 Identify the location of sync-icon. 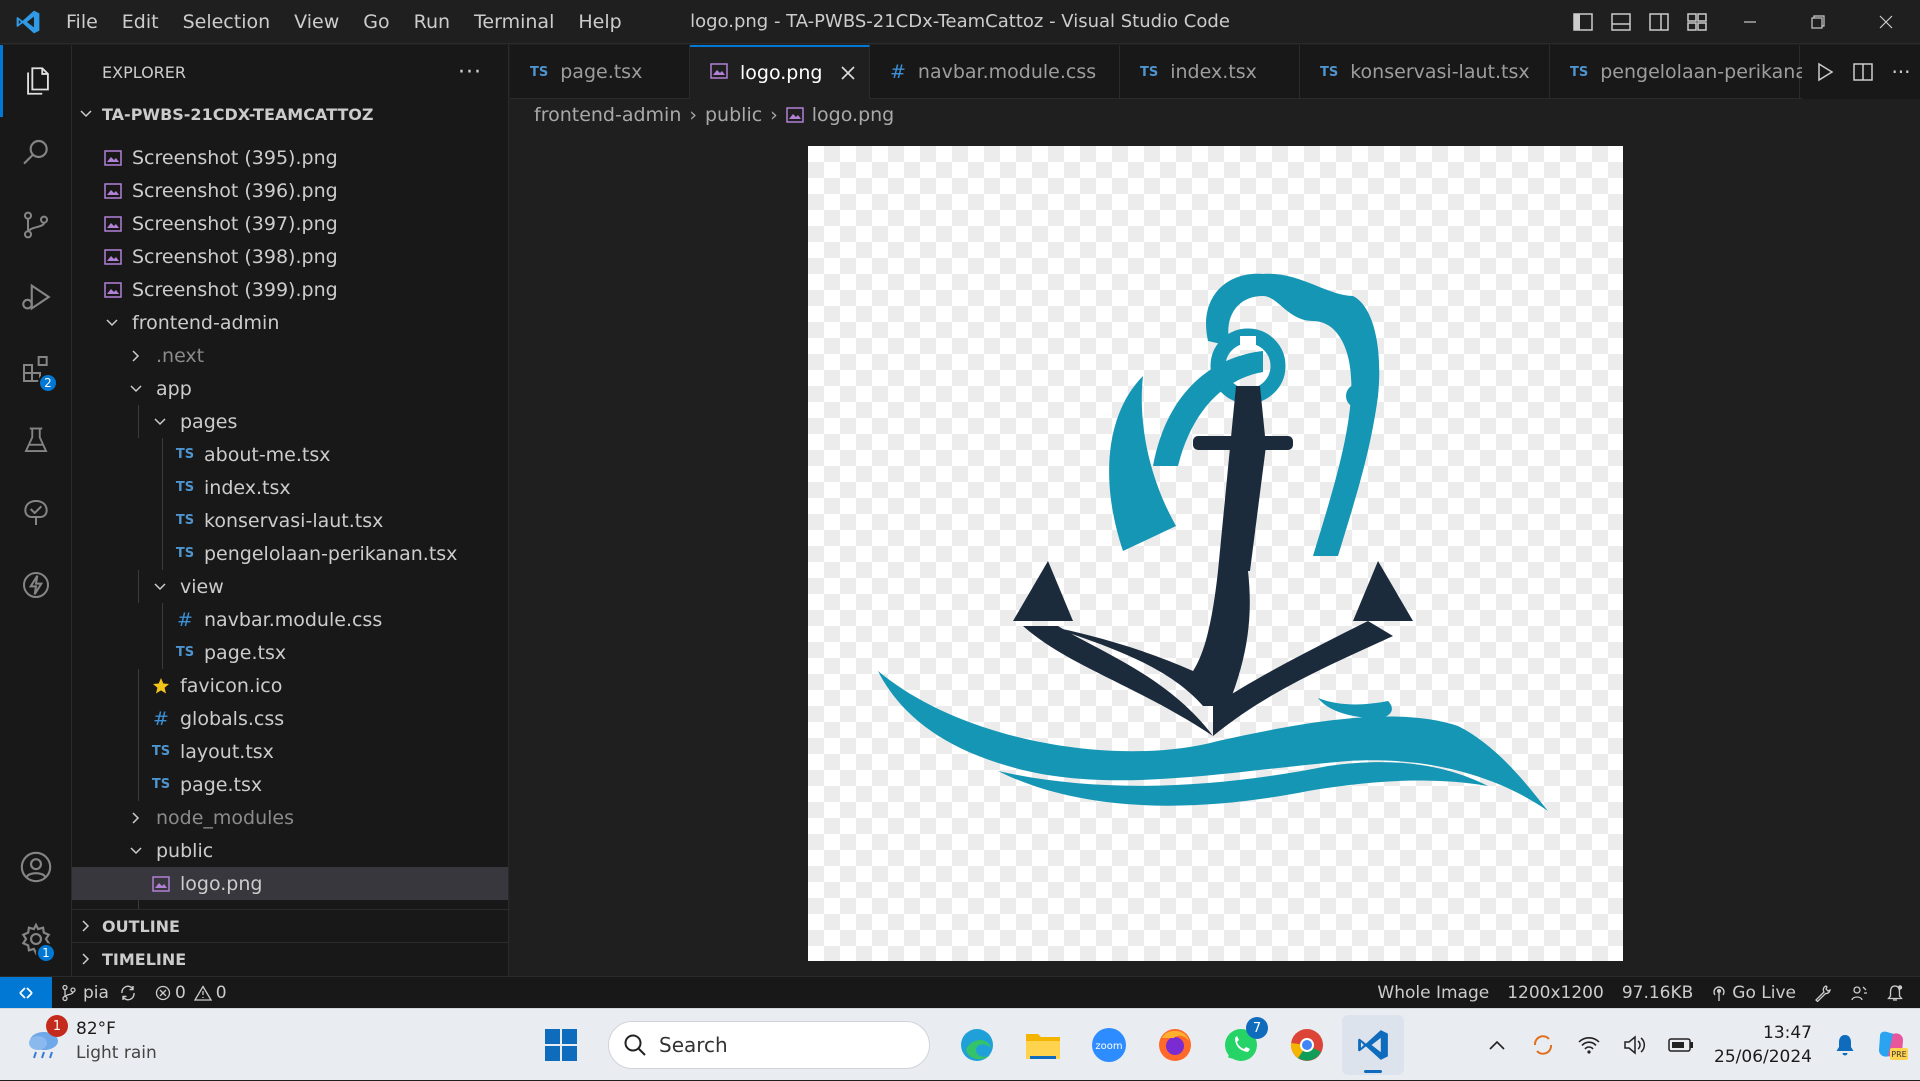
(128, 993).